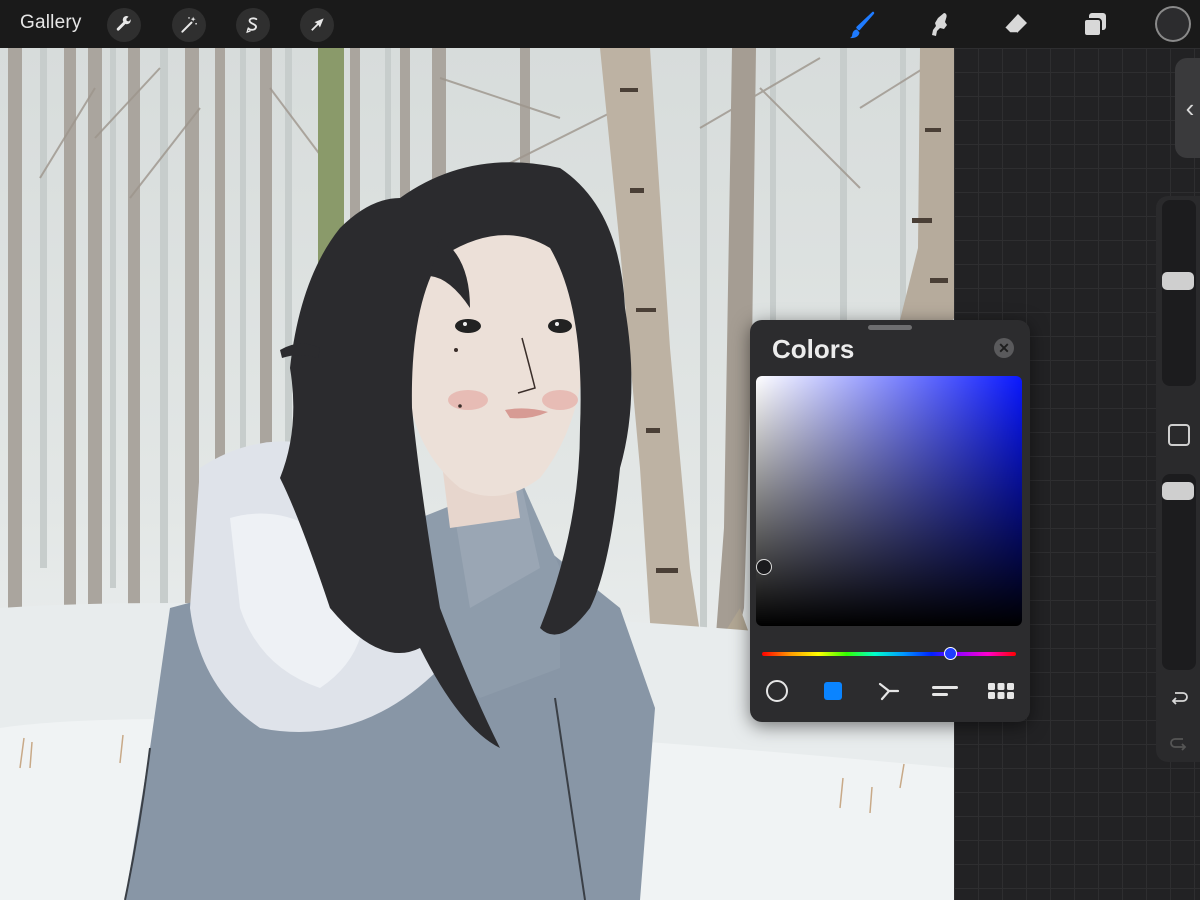  I want to click on redo-icon, so click(1178, 744).